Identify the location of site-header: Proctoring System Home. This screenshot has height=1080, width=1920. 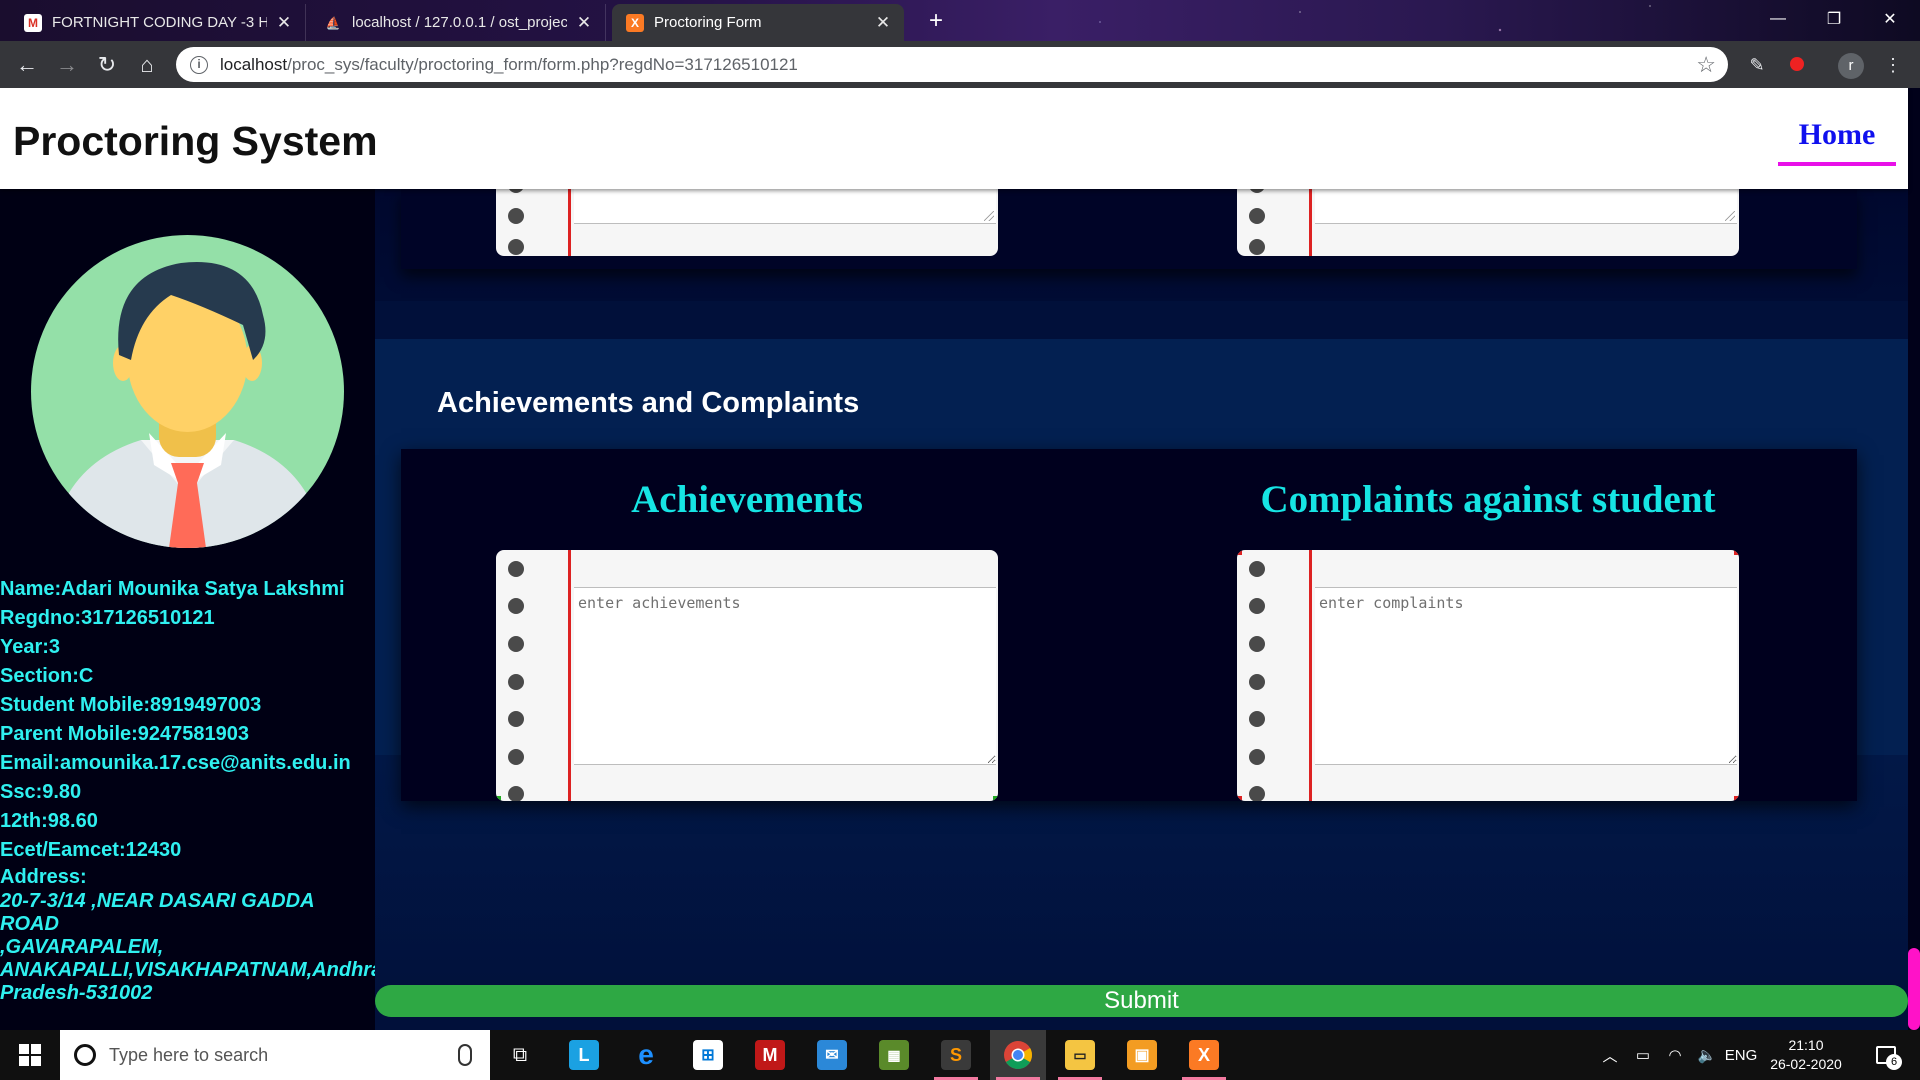
(954, 138).